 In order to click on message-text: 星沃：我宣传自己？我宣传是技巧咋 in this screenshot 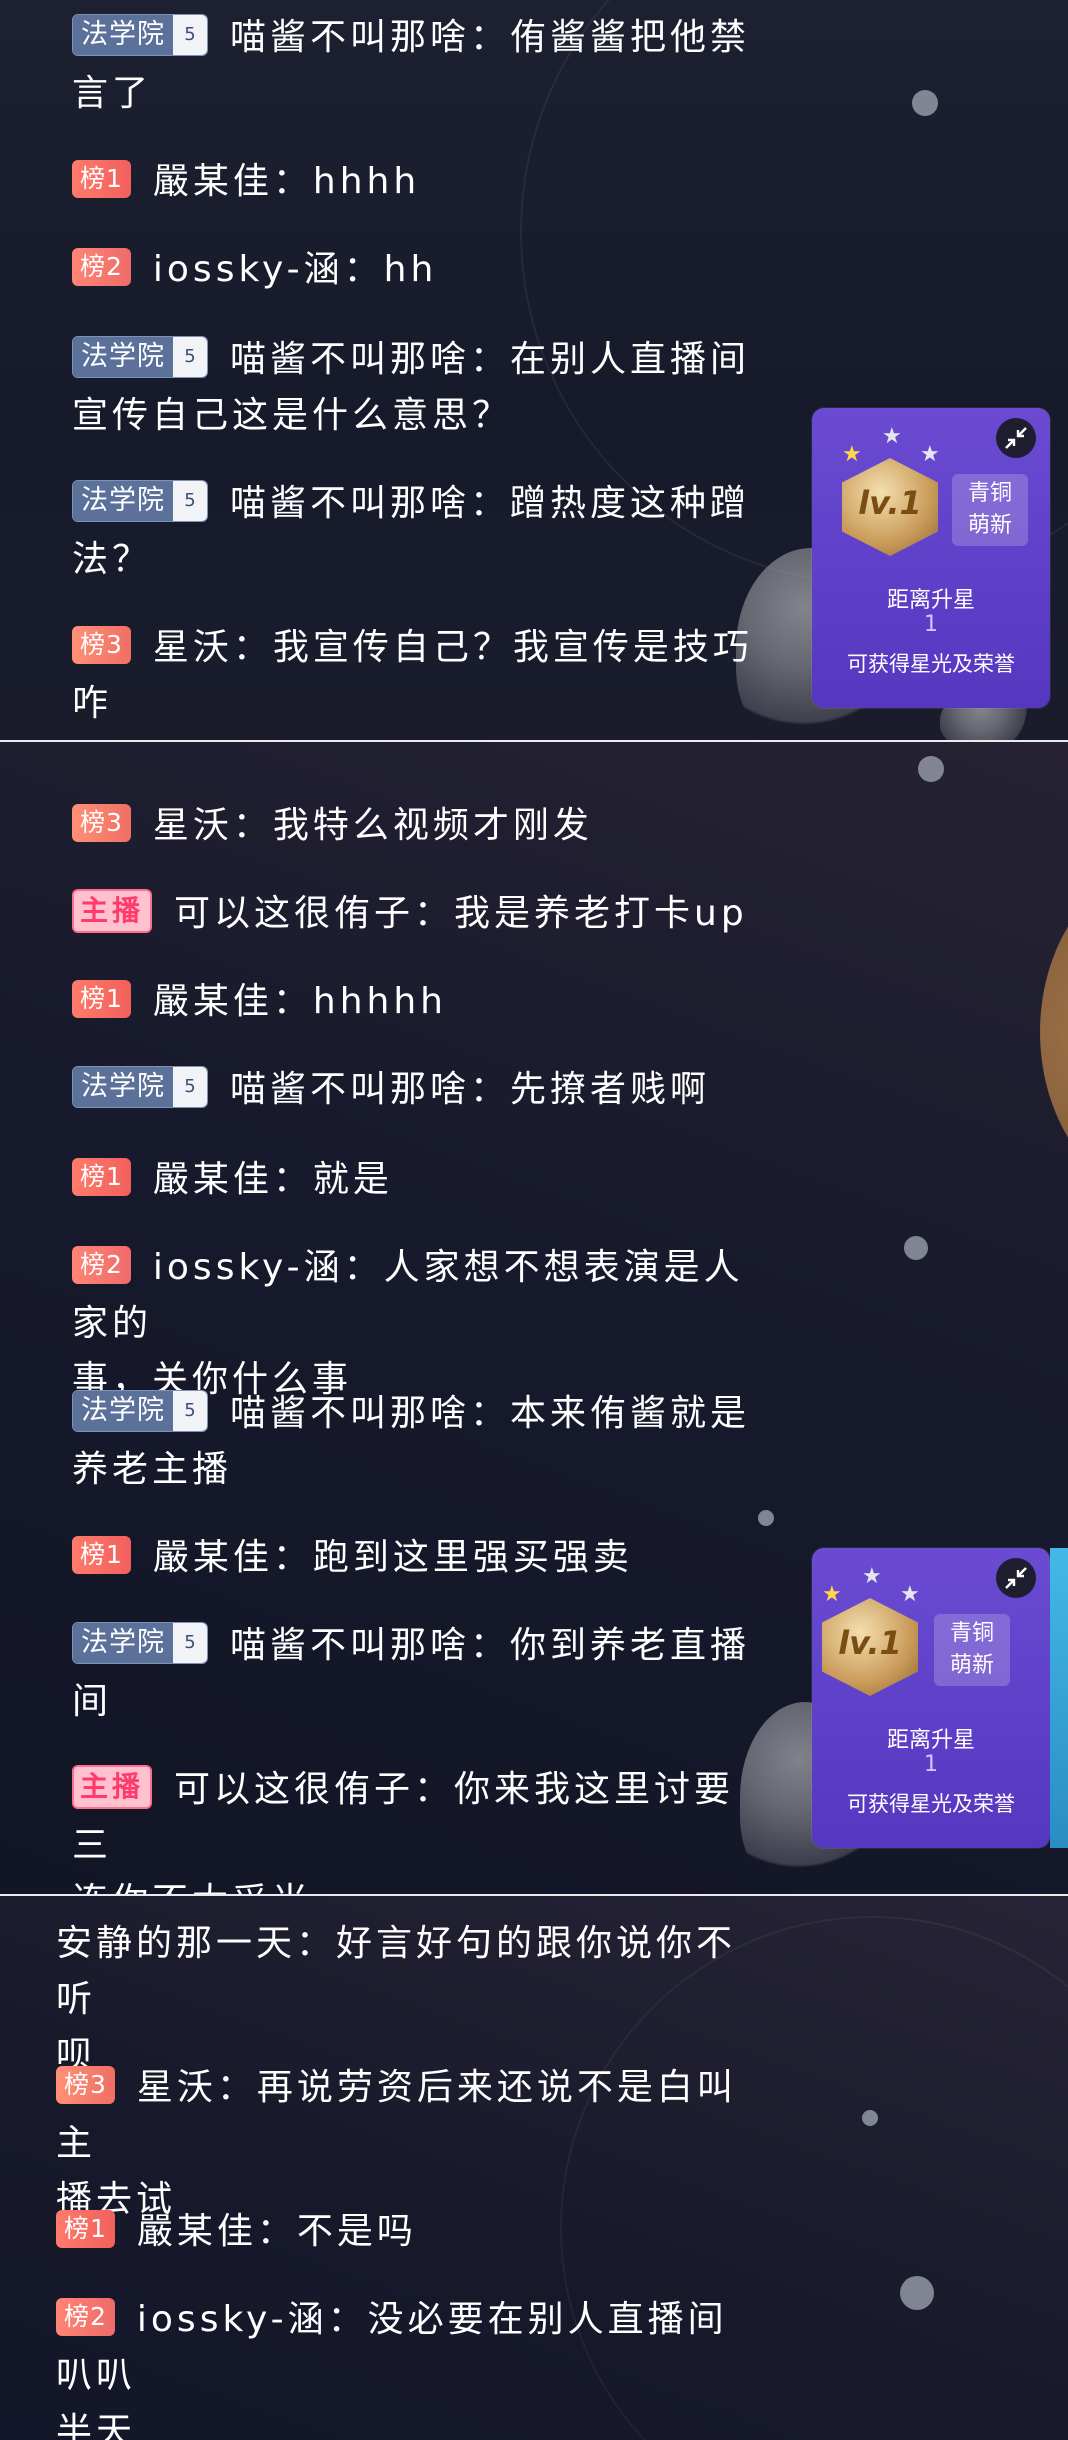, I will do `click(412, 675)`.